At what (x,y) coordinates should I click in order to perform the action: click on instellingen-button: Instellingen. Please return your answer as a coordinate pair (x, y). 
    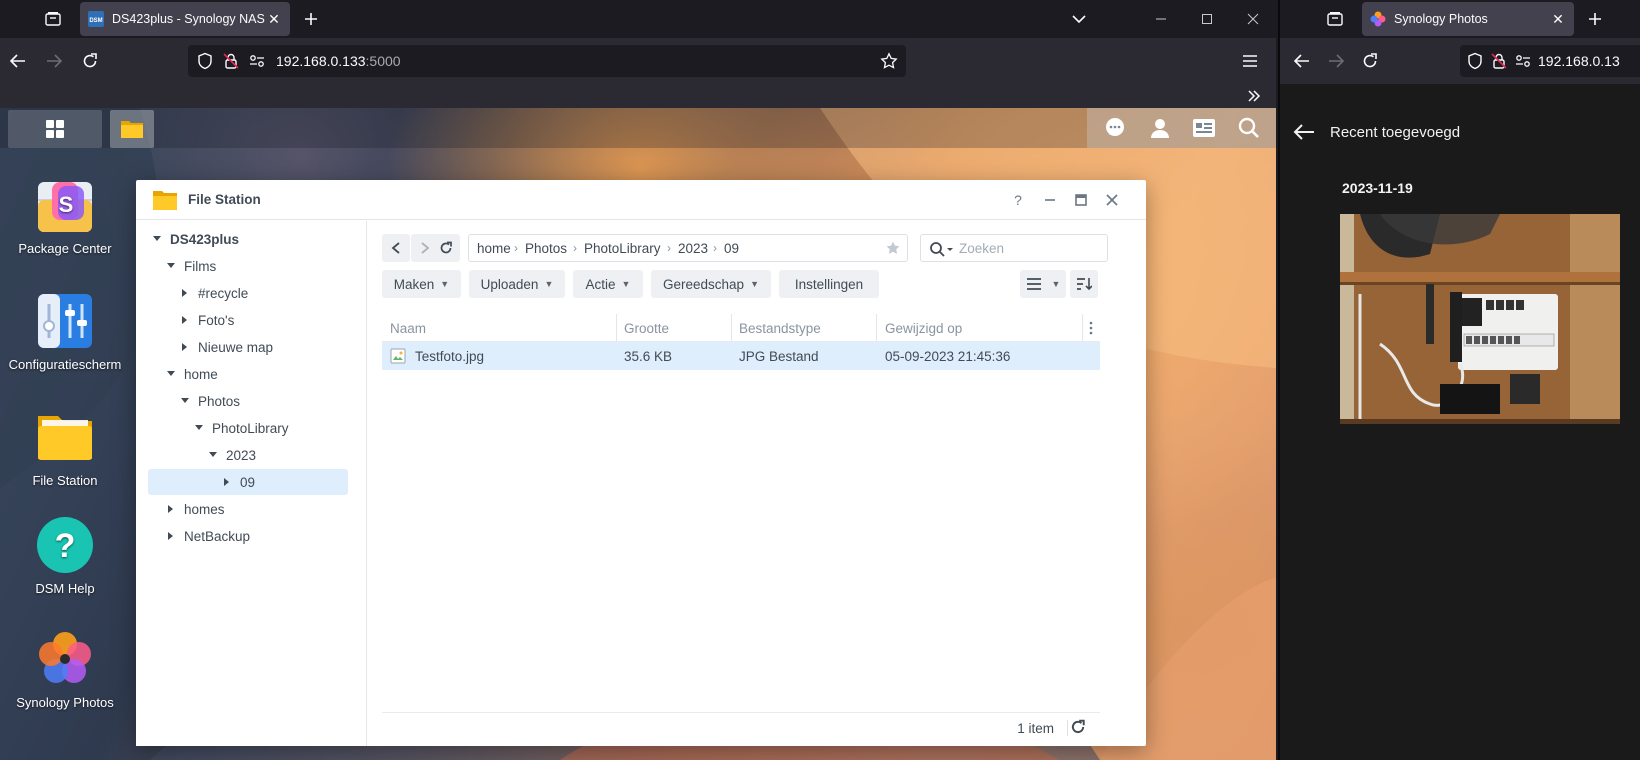
    Looking at the image, I should click on (829, 284).